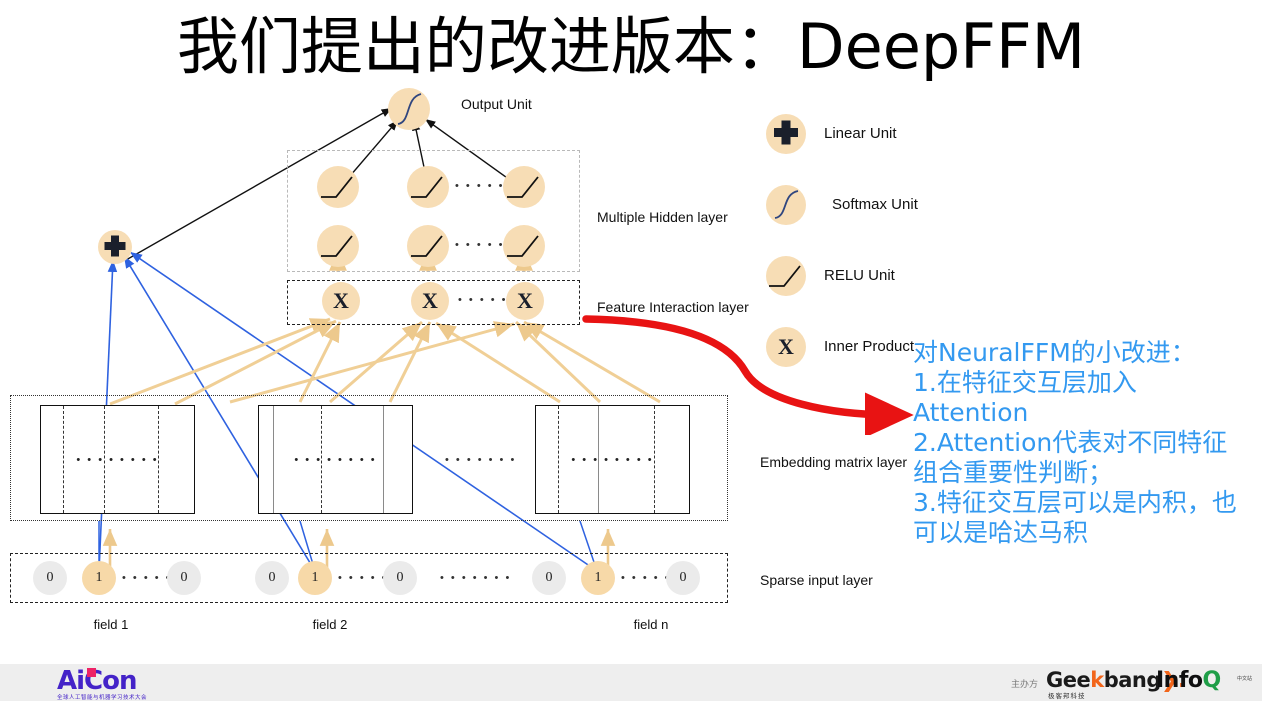 The width and height of the screenshot is (1262, 701). I want to click on geekbang-k: k, so click(1097, 680).